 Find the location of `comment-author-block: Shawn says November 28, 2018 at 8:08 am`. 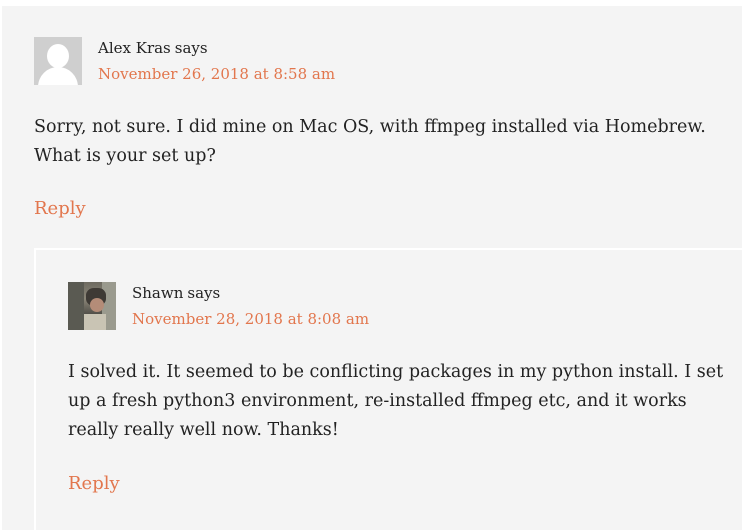

comment-author-block: Shawn says November 28, 2018 at 8:08 am is located at coordinates (250, 306).